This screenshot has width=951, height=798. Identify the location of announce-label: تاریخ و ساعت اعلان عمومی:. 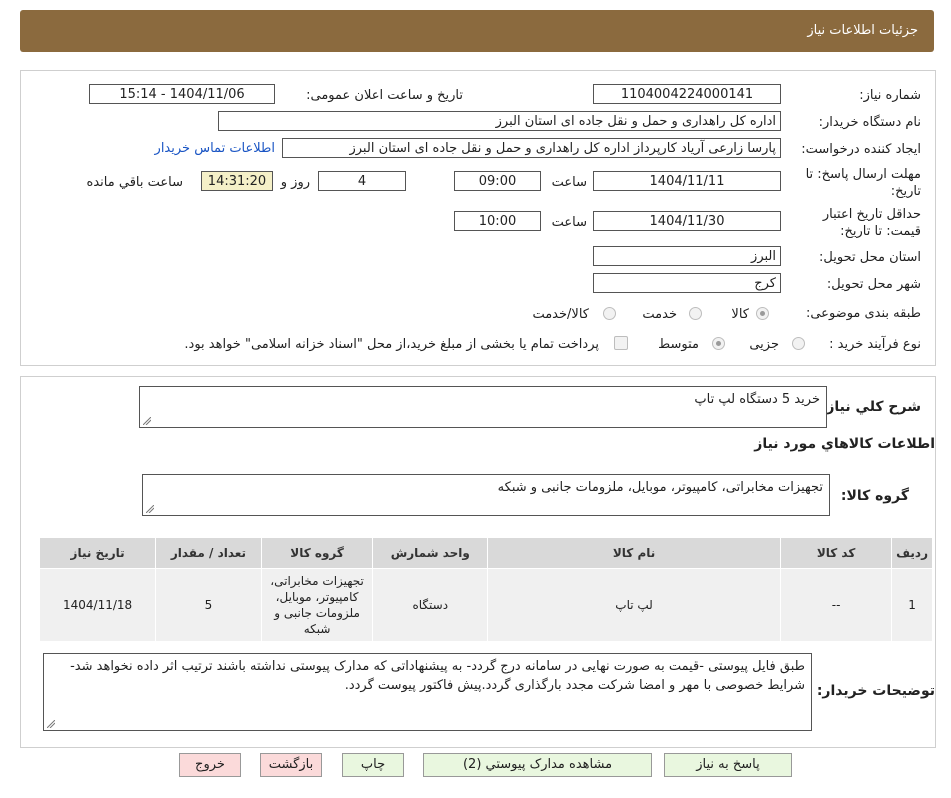
(384, 95).